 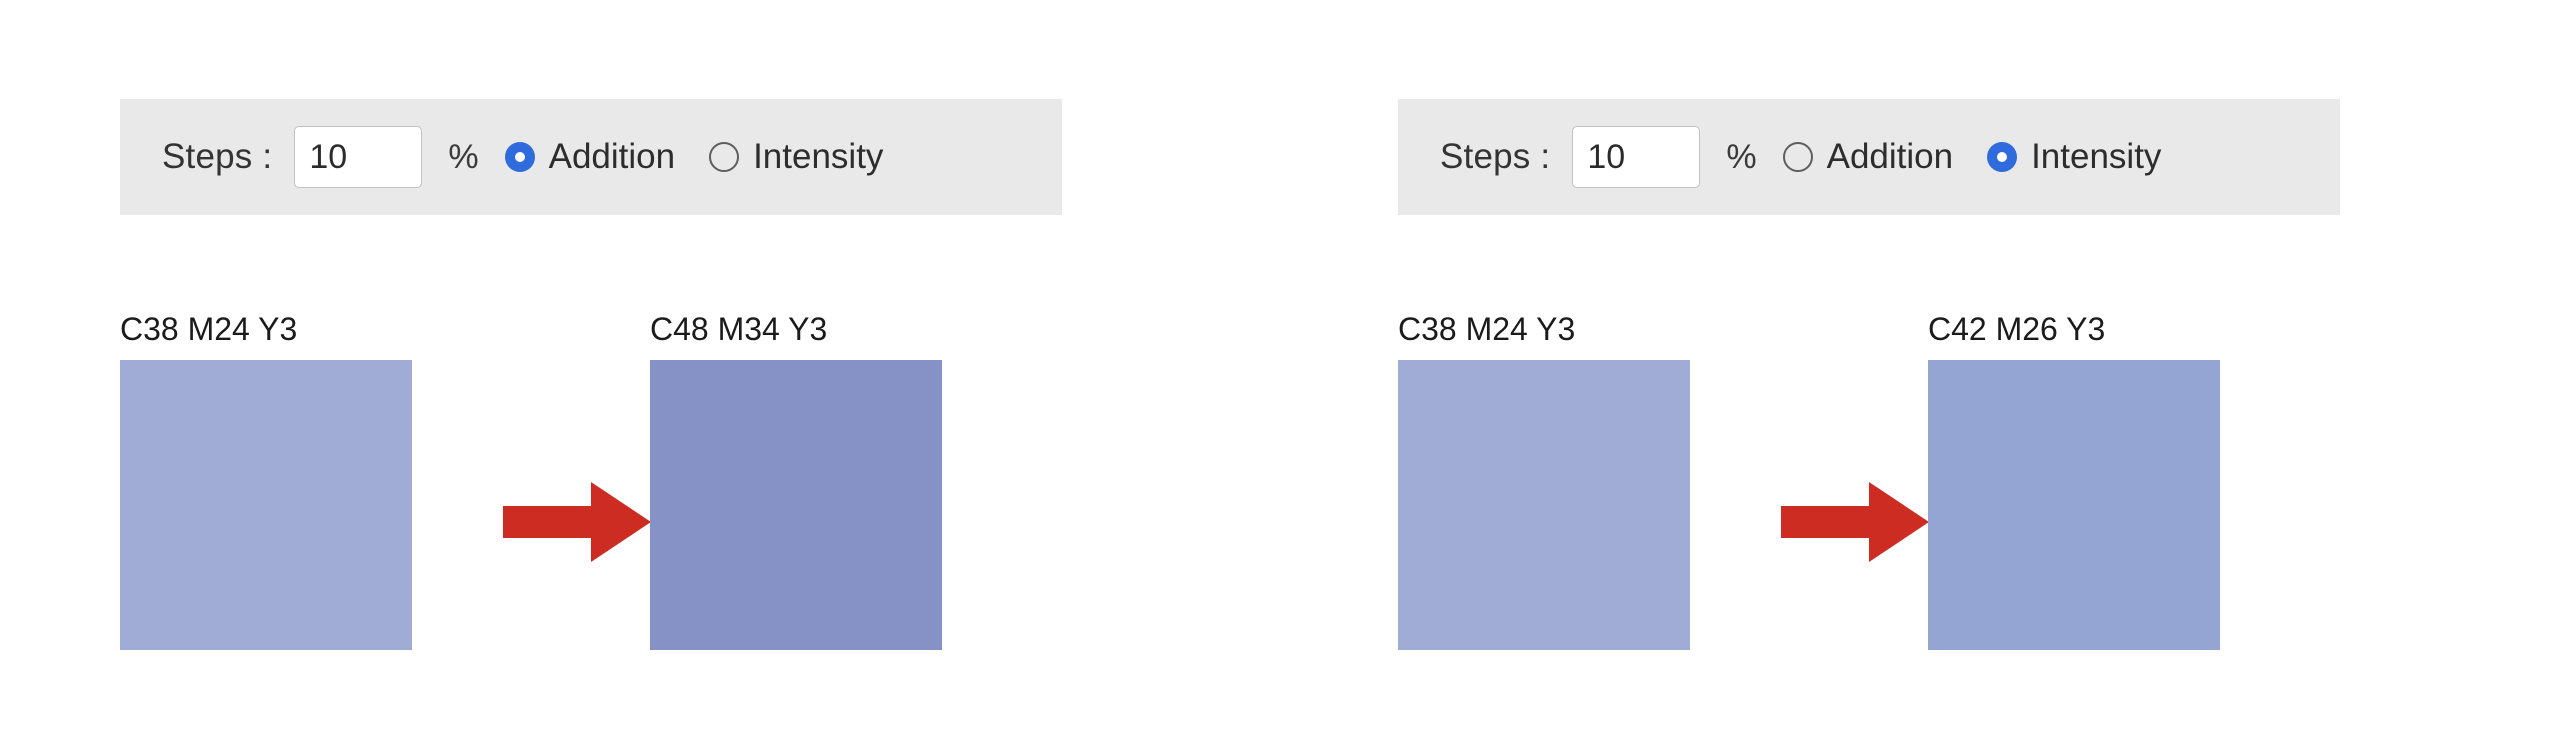 I want to click on result-swatch-caption: C42 M26 Y3, so click(x=2017, y=329).